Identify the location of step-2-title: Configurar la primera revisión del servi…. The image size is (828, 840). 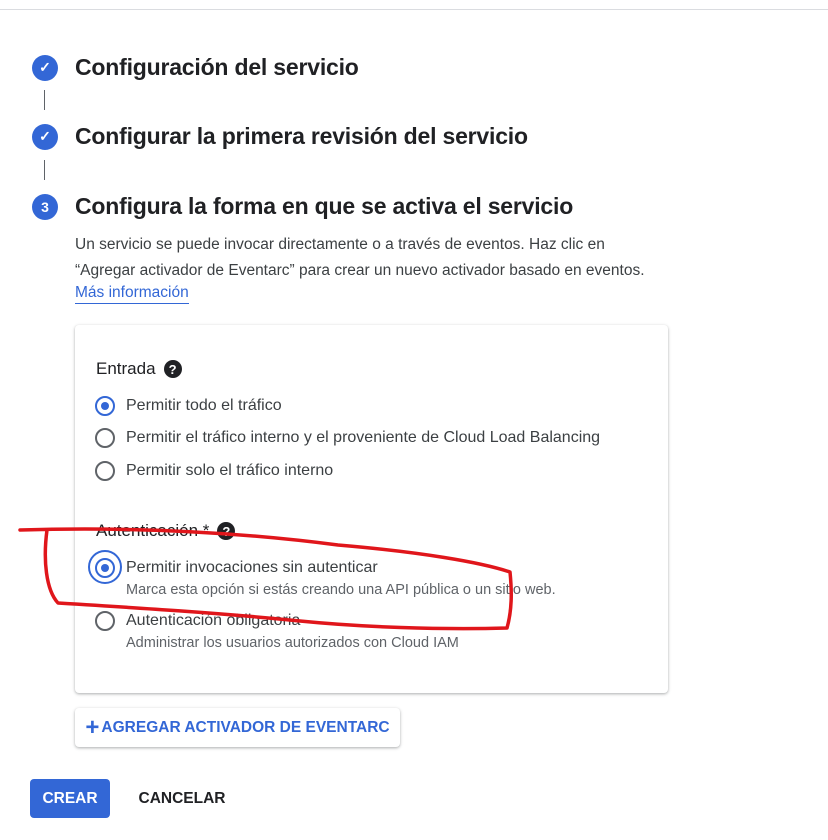
(301, 136).